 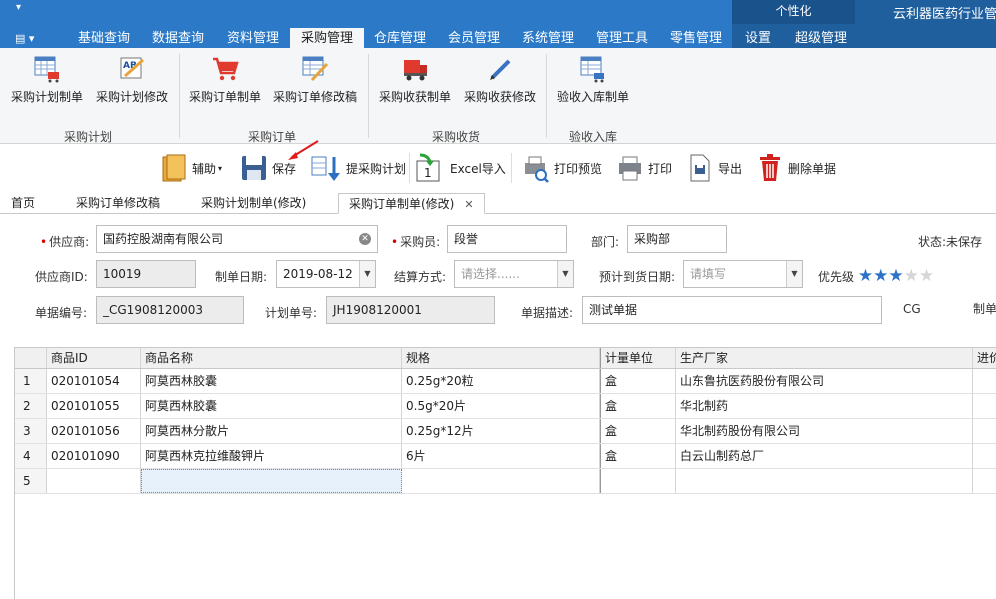 What do you see at coordinates (47, 85) in the screenshot?
I see `purchase-plan-create-button: 采购计划制单` at bounding box center [47, 85].